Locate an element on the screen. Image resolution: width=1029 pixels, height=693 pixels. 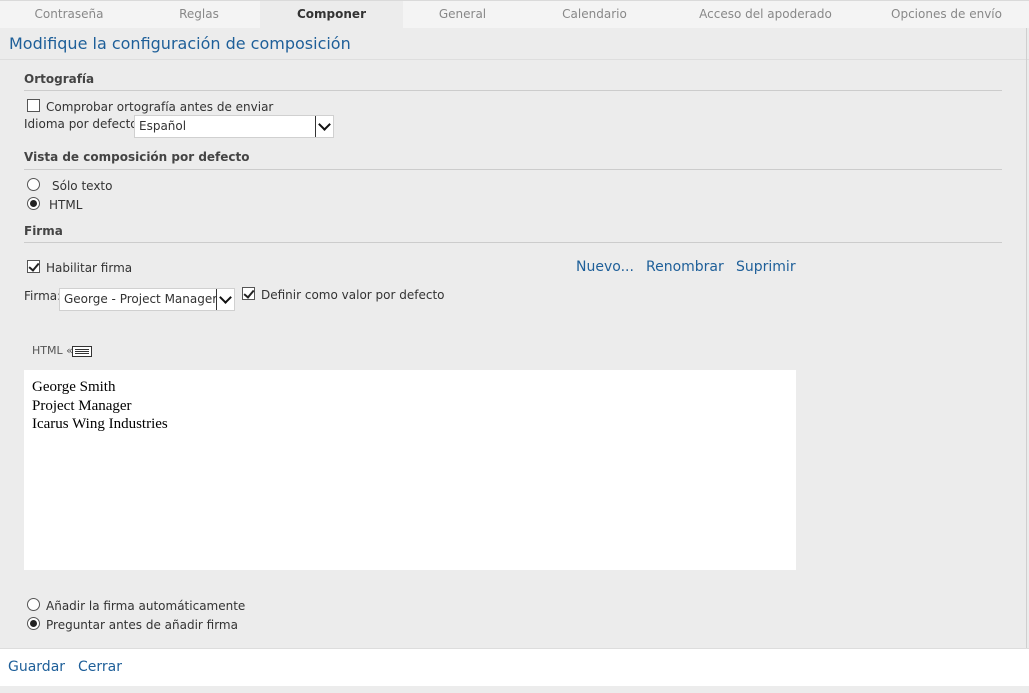
spelling-divider is located at coordinates (513, 90).